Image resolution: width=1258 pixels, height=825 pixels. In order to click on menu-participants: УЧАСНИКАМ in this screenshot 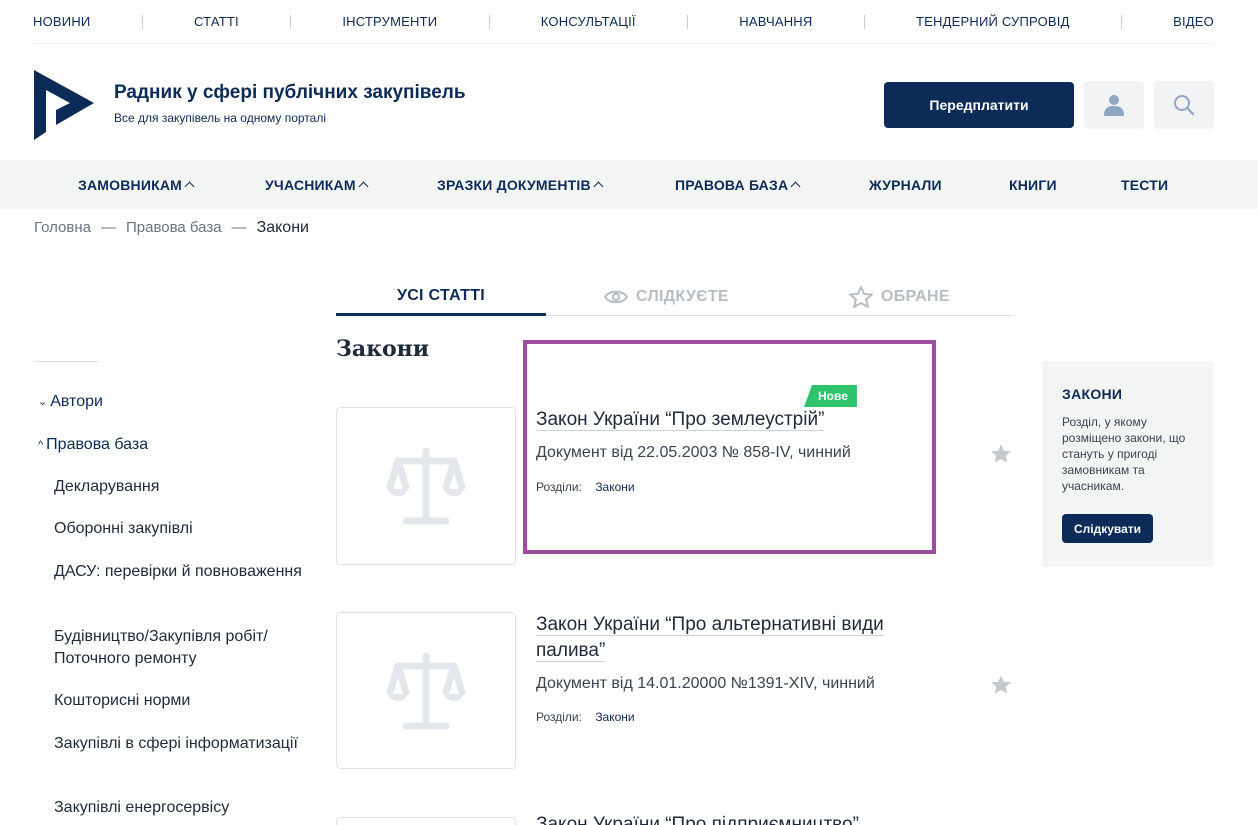, I will do `click(317, 184)`.